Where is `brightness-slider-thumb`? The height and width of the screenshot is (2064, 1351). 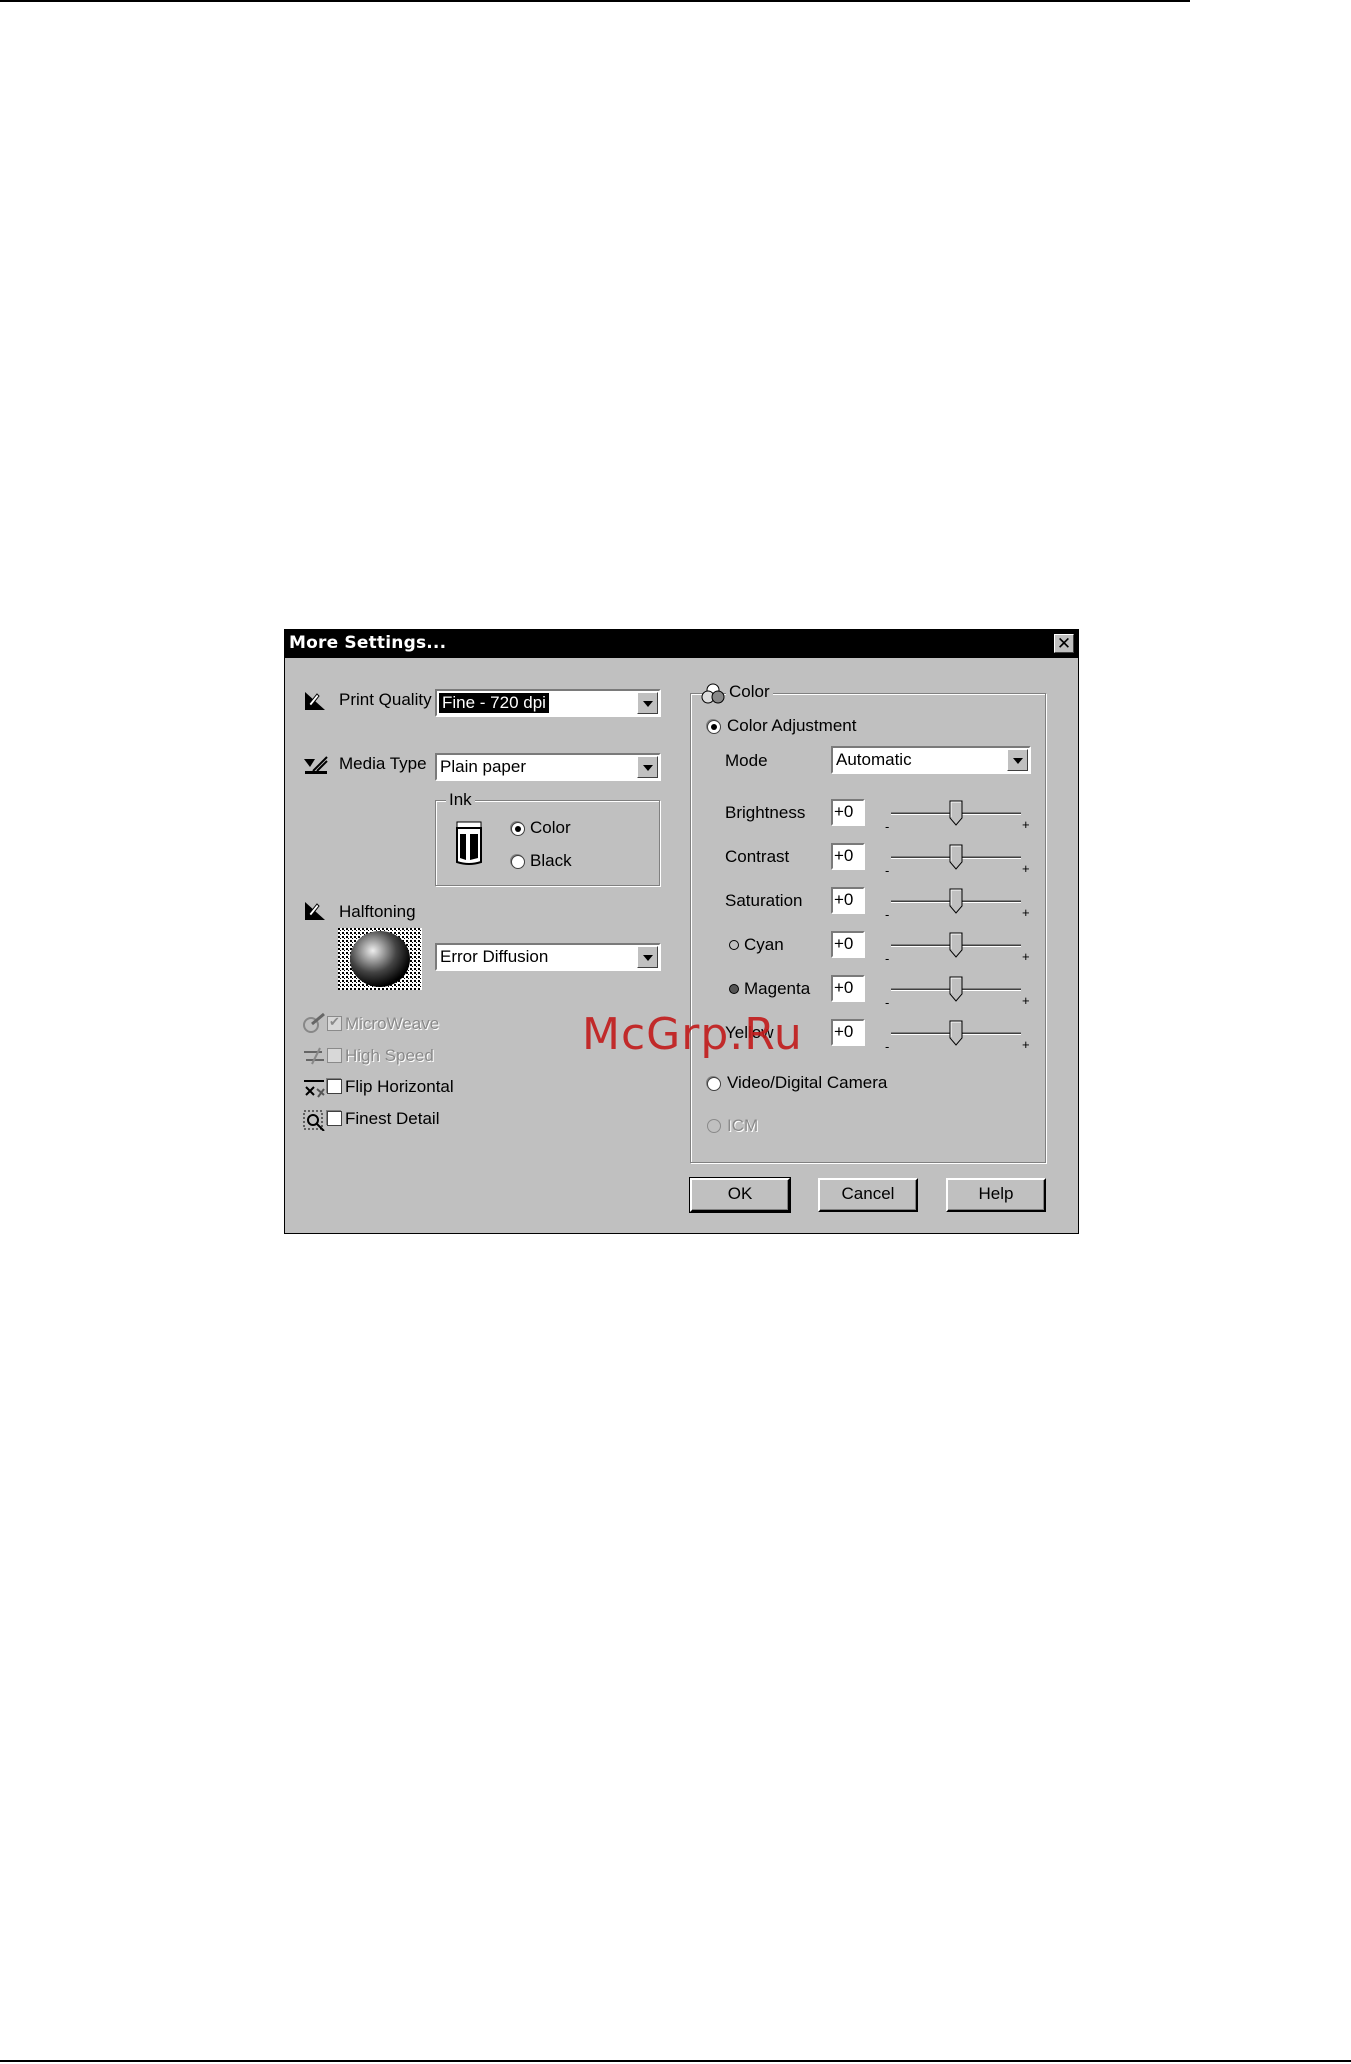
brightness-slider-thumb is located at coordinates (956, 813).